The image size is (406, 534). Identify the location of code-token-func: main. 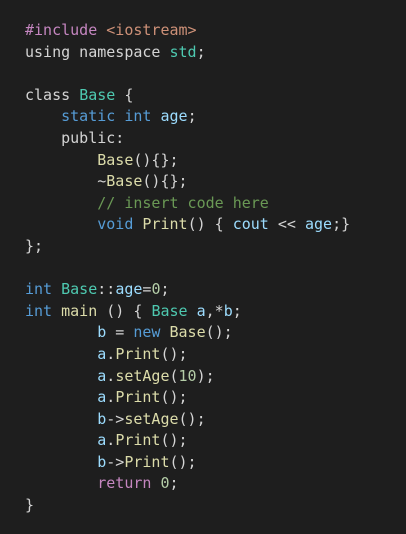
(79, 310).